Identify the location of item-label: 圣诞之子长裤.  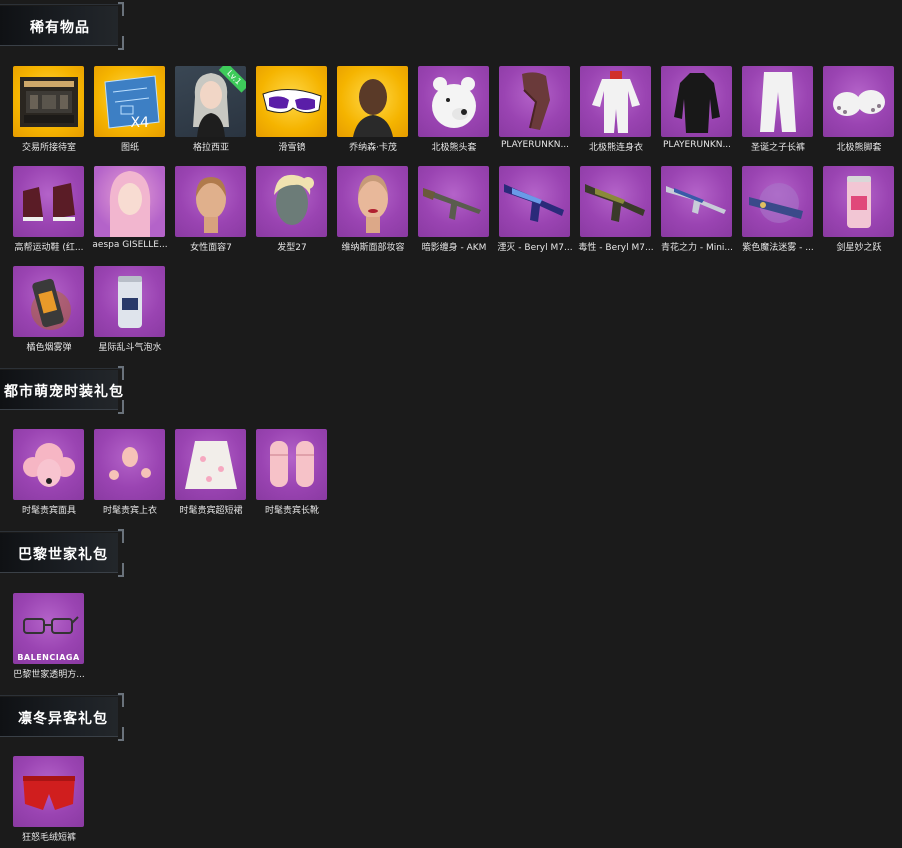
(777, 148).